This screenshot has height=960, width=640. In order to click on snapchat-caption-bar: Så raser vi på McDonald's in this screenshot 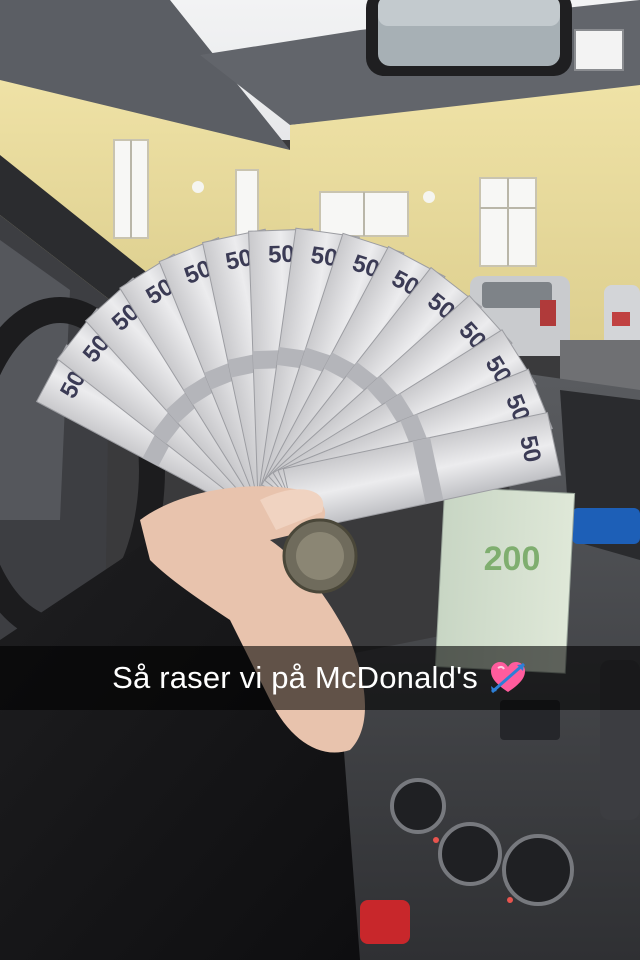, I will do `click(320, 678)`.